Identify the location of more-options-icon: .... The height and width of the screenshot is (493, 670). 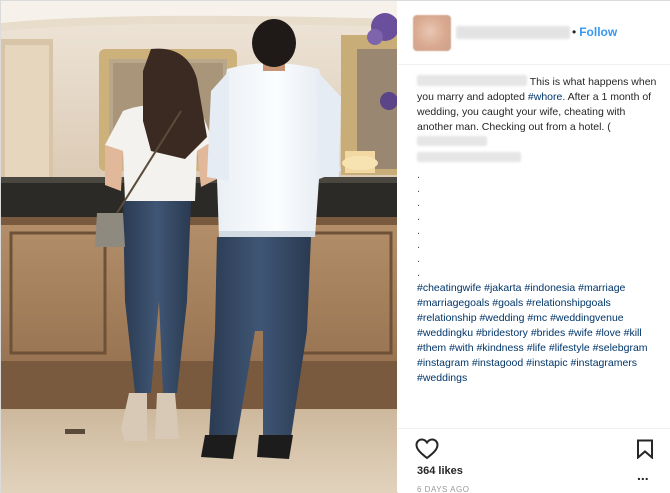
(643, 475).